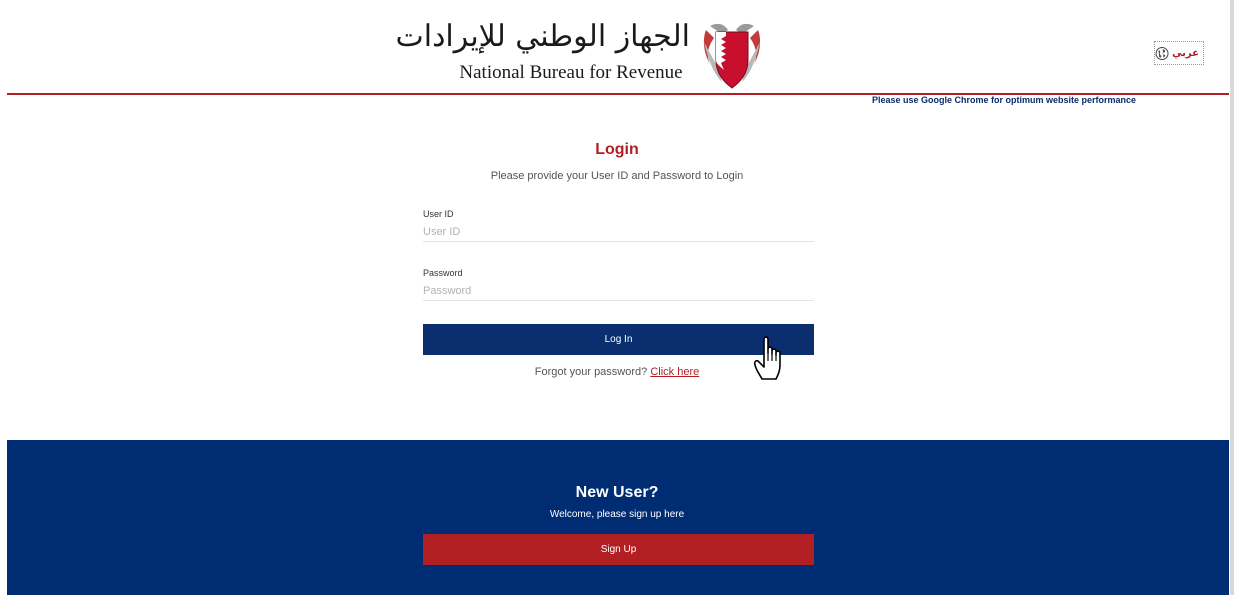 The width and height of the screenshot is (1234, 595). What do you see at coordinates (1185, 53) in the screenshot?
I see `language-switch-label: عربي` at bounding box center [1185, 53].